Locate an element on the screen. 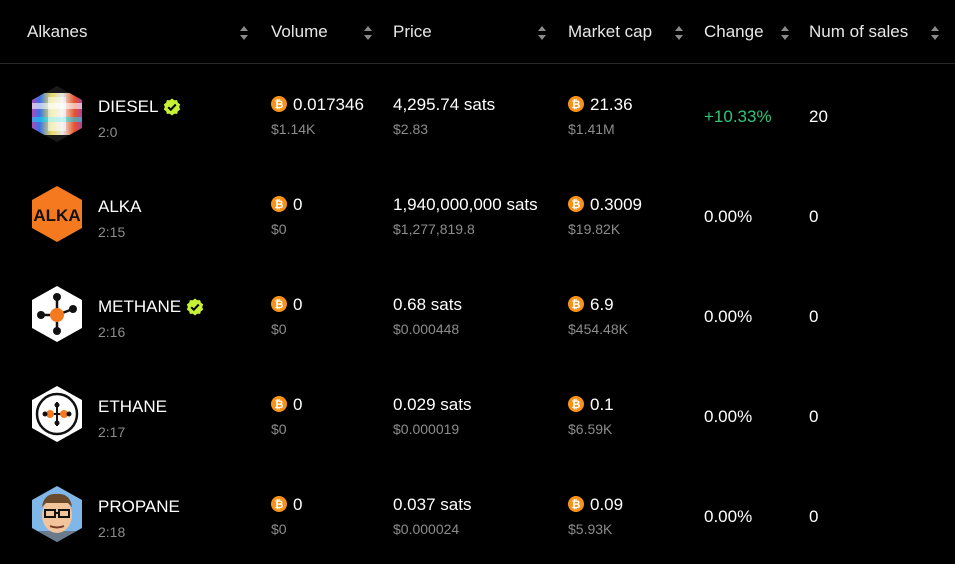 The width and height of the screenshot is (955, 564). price-usd: $1,277,819.8 is located at coordinates (434, 229).